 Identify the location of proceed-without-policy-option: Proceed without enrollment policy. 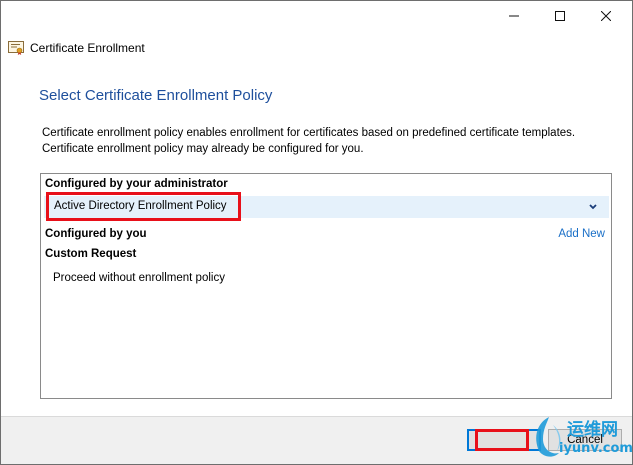
(139, 278).